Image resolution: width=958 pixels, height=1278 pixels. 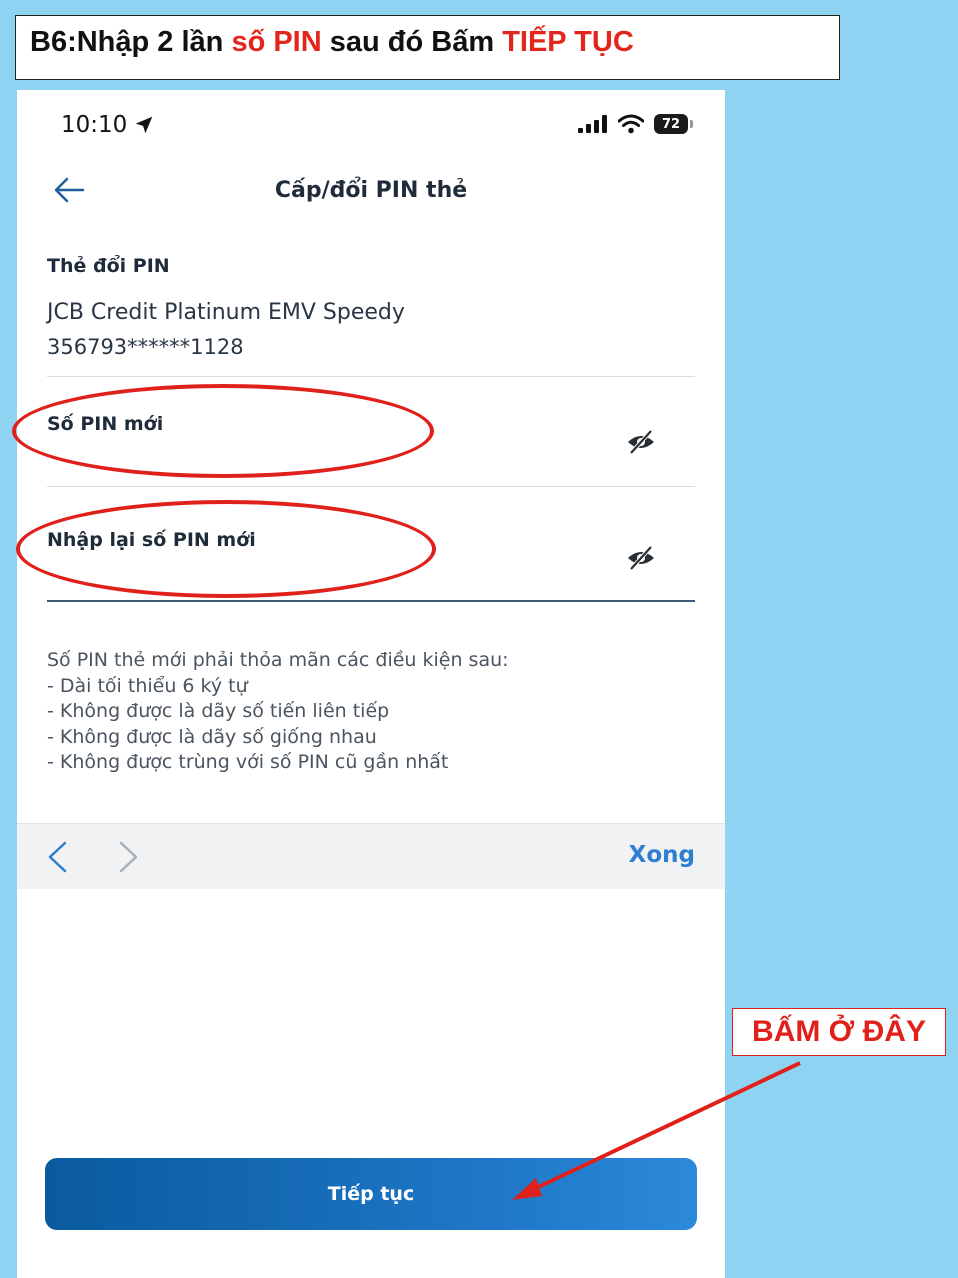 What do you see at coordinates (276, 42) in the screenshot?
I see `banner-text-2: số PIN` at bounding box center [276, 42].